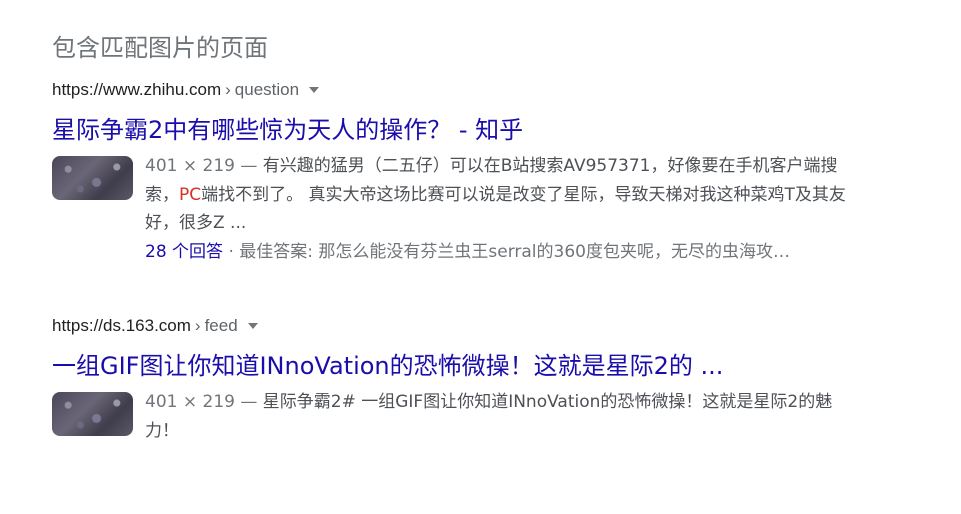  I want to click on result-url: https://ds.163.com › feed, so click(462, 326).